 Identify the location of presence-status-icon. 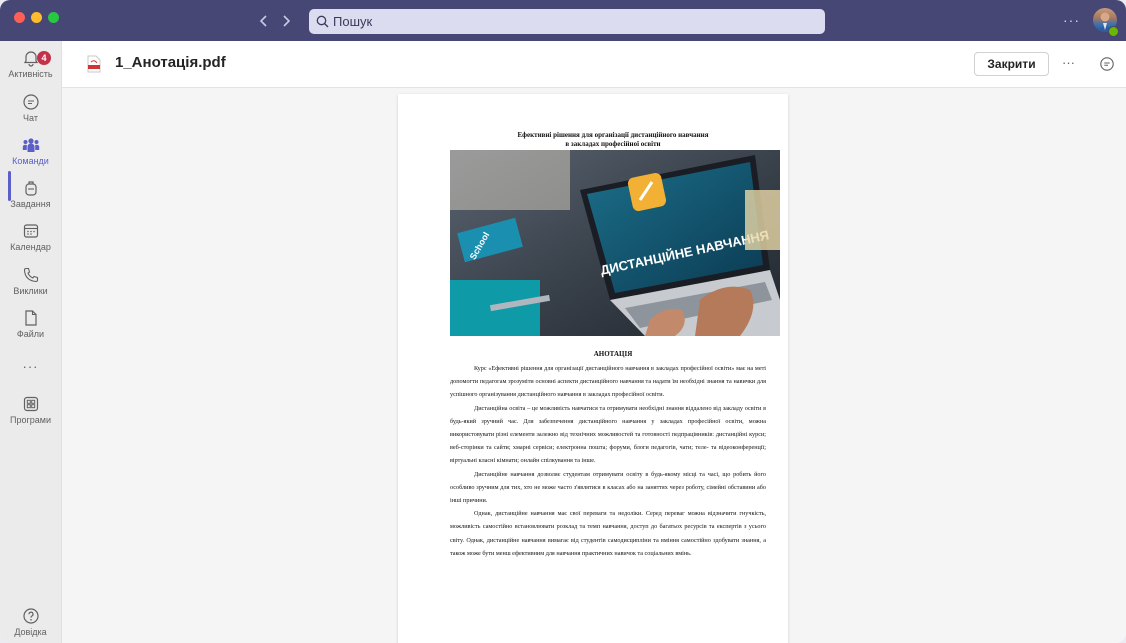
(1113, 31).